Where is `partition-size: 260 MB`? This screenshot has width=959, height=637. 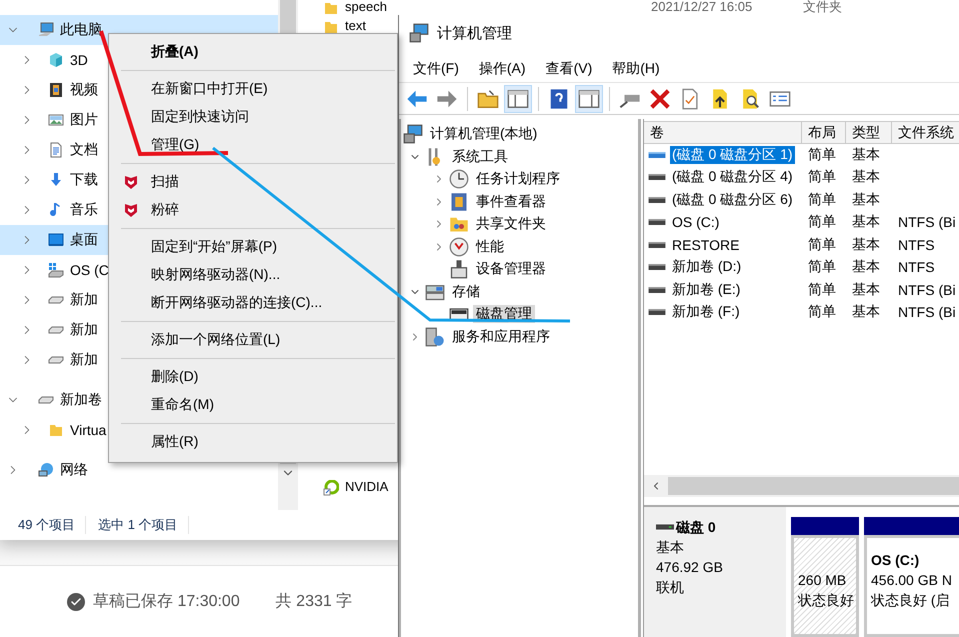
partition-size: 260 MB is located at coordinates (823, 580).